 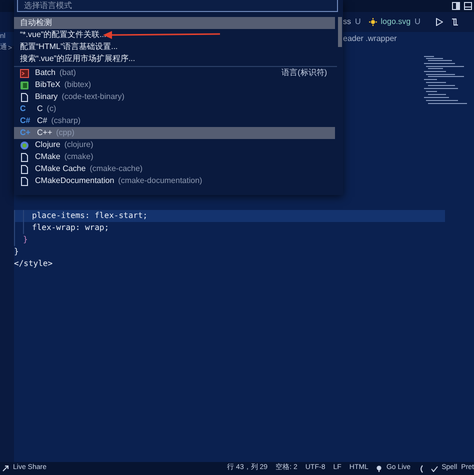 What do you see at coordinates (340, 32) in the screenshot?
I see `scrollbar-thumb` at bounding box center [340, 32].